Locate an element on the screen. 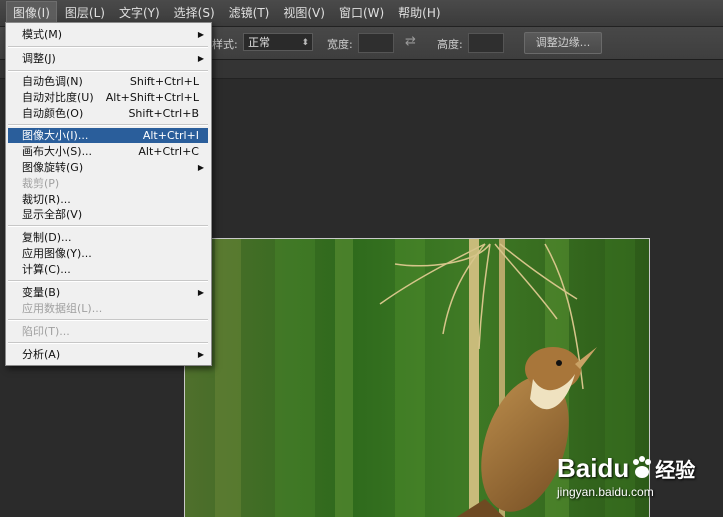 The width and height of the screenshot is (723, 517). menu-item-label: 调整(J) is located at coordinates (39, 58).